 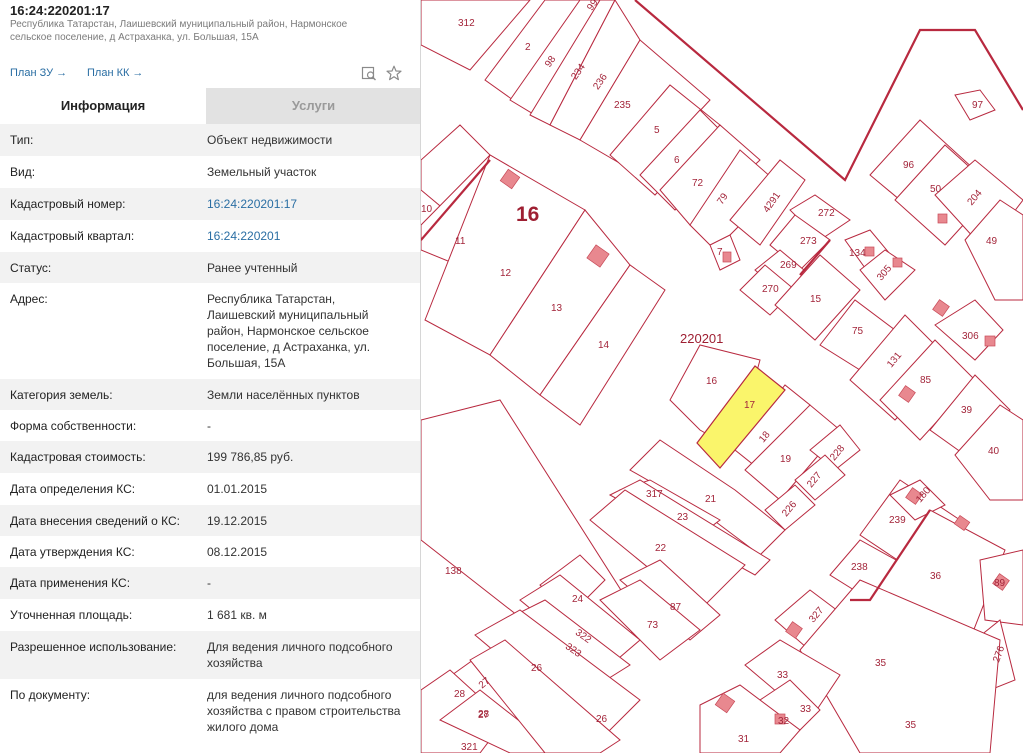 What do you see at coordinates (62, 73) in the screenshot?
I see `arrow-right-icon: →` at bounding box center [62, 73].